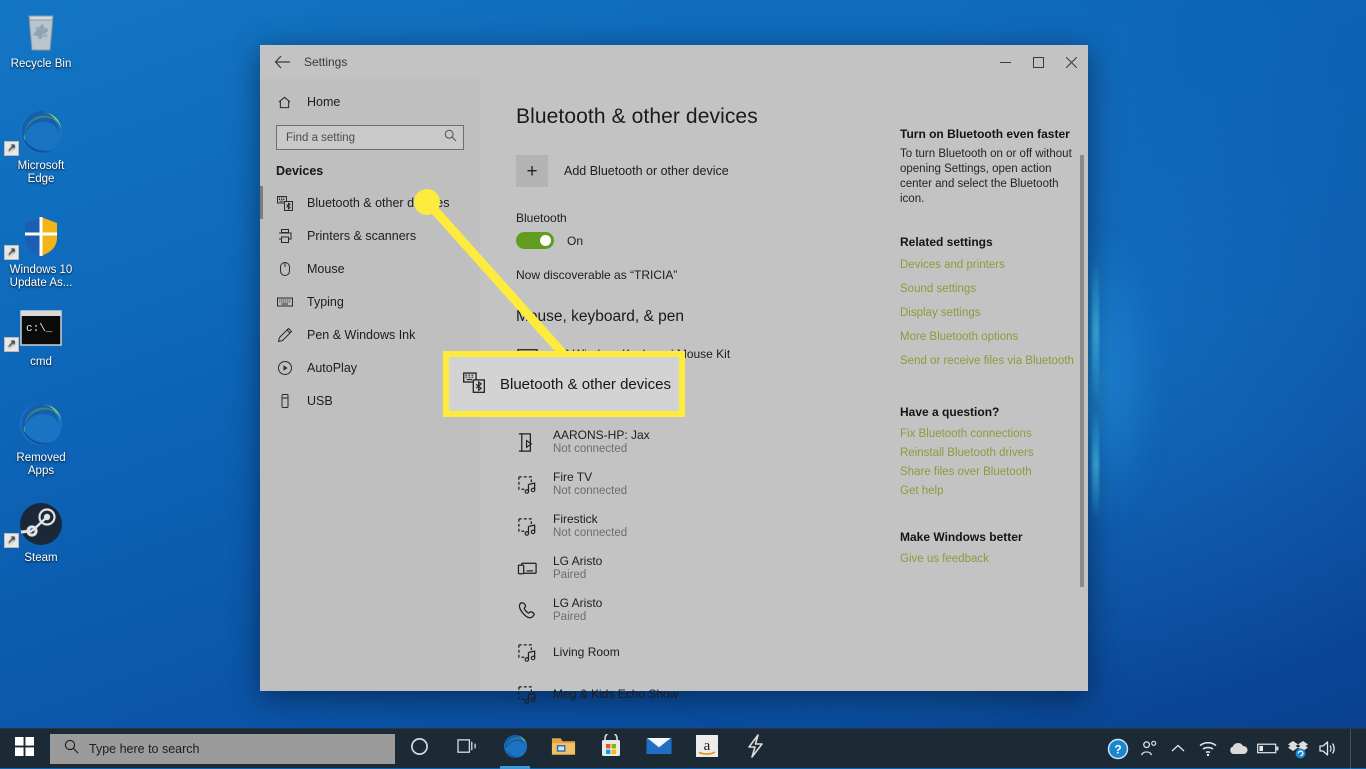 The height and width of the screenshot is (769, 1366). What do you see at coordinates (987, 453) in the screenshot?
I see `help-link-reinstall-bluetooth-drivers: Reinstall Bluetooth drivers` at bounding box center [987, 453].